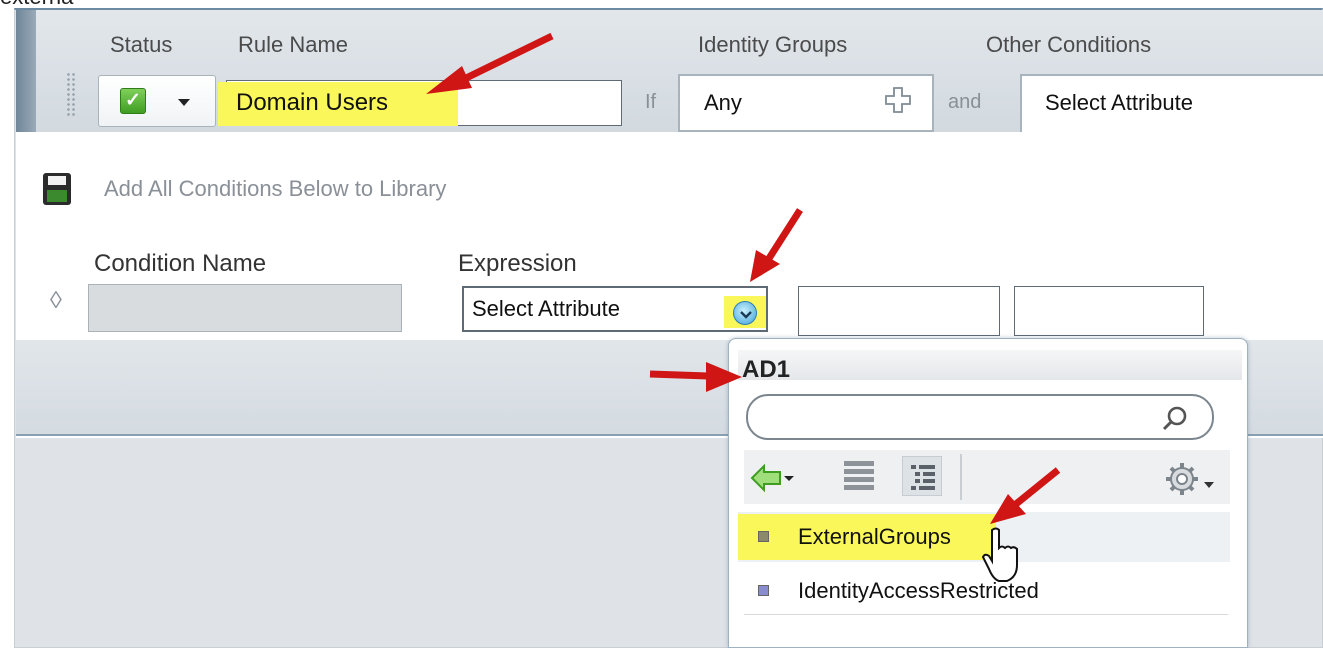 This screenshot has height=648, width=1323. What do you see at coordinates (1175, 419) in the screenshot?
I see `search-icon` at bounding box center [1175, 419].